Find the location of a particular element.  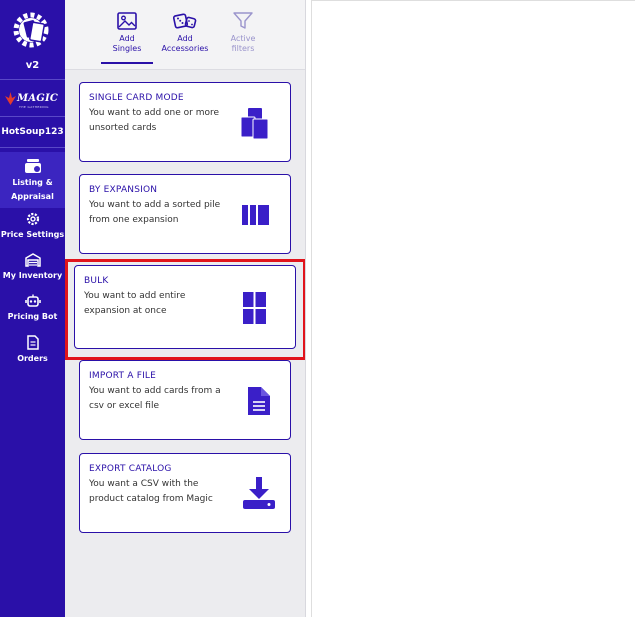

app-logo: v2 is located at coordinates (32, 40).